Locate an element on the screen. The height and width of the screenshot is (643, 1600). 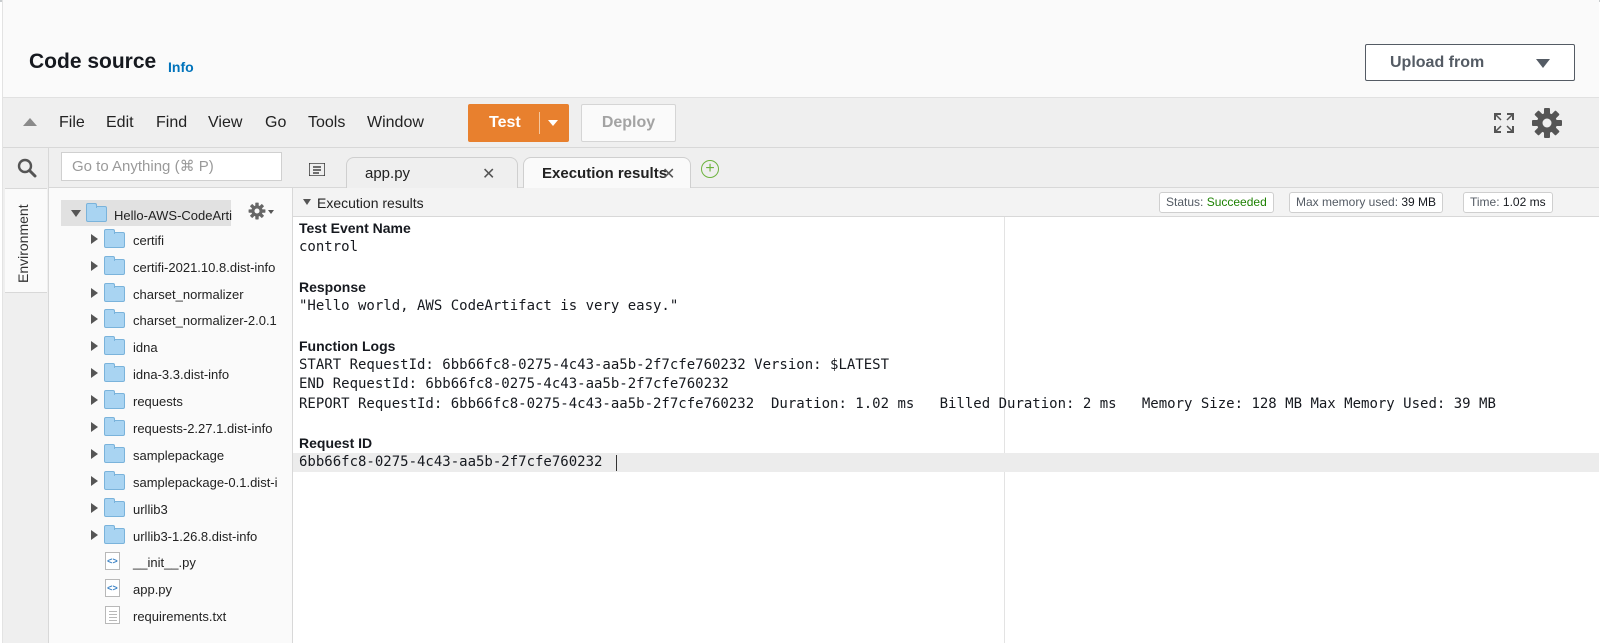
upload-from-label: Upload from is located at coordinates (1437, 62).